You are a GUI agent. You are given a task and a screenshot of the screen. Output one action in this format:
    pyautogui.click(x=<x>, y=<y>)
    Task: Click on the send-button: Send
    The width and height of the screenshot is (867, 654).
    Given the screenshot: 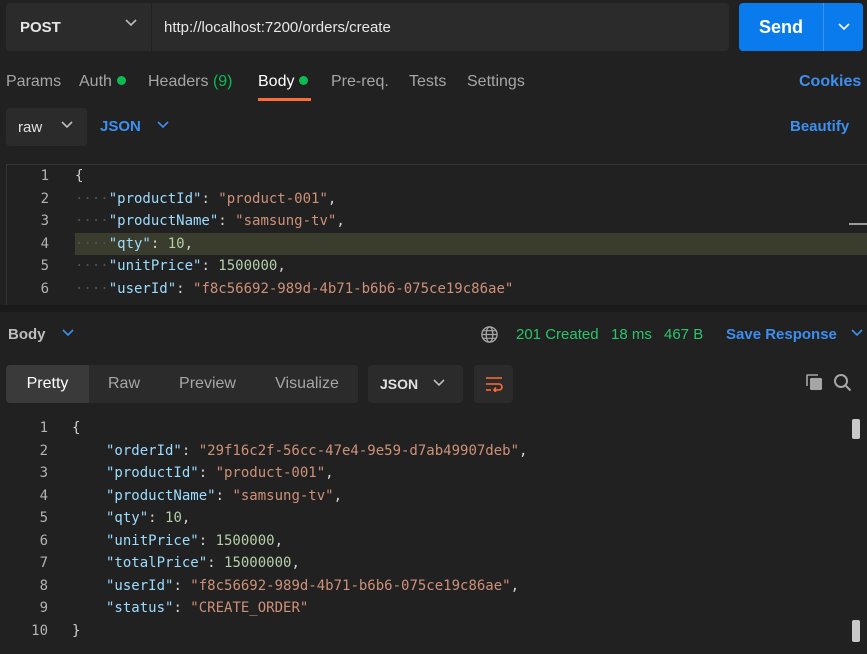 What is the action you would take?
    pyautogui.click(x=781, y=27)
    